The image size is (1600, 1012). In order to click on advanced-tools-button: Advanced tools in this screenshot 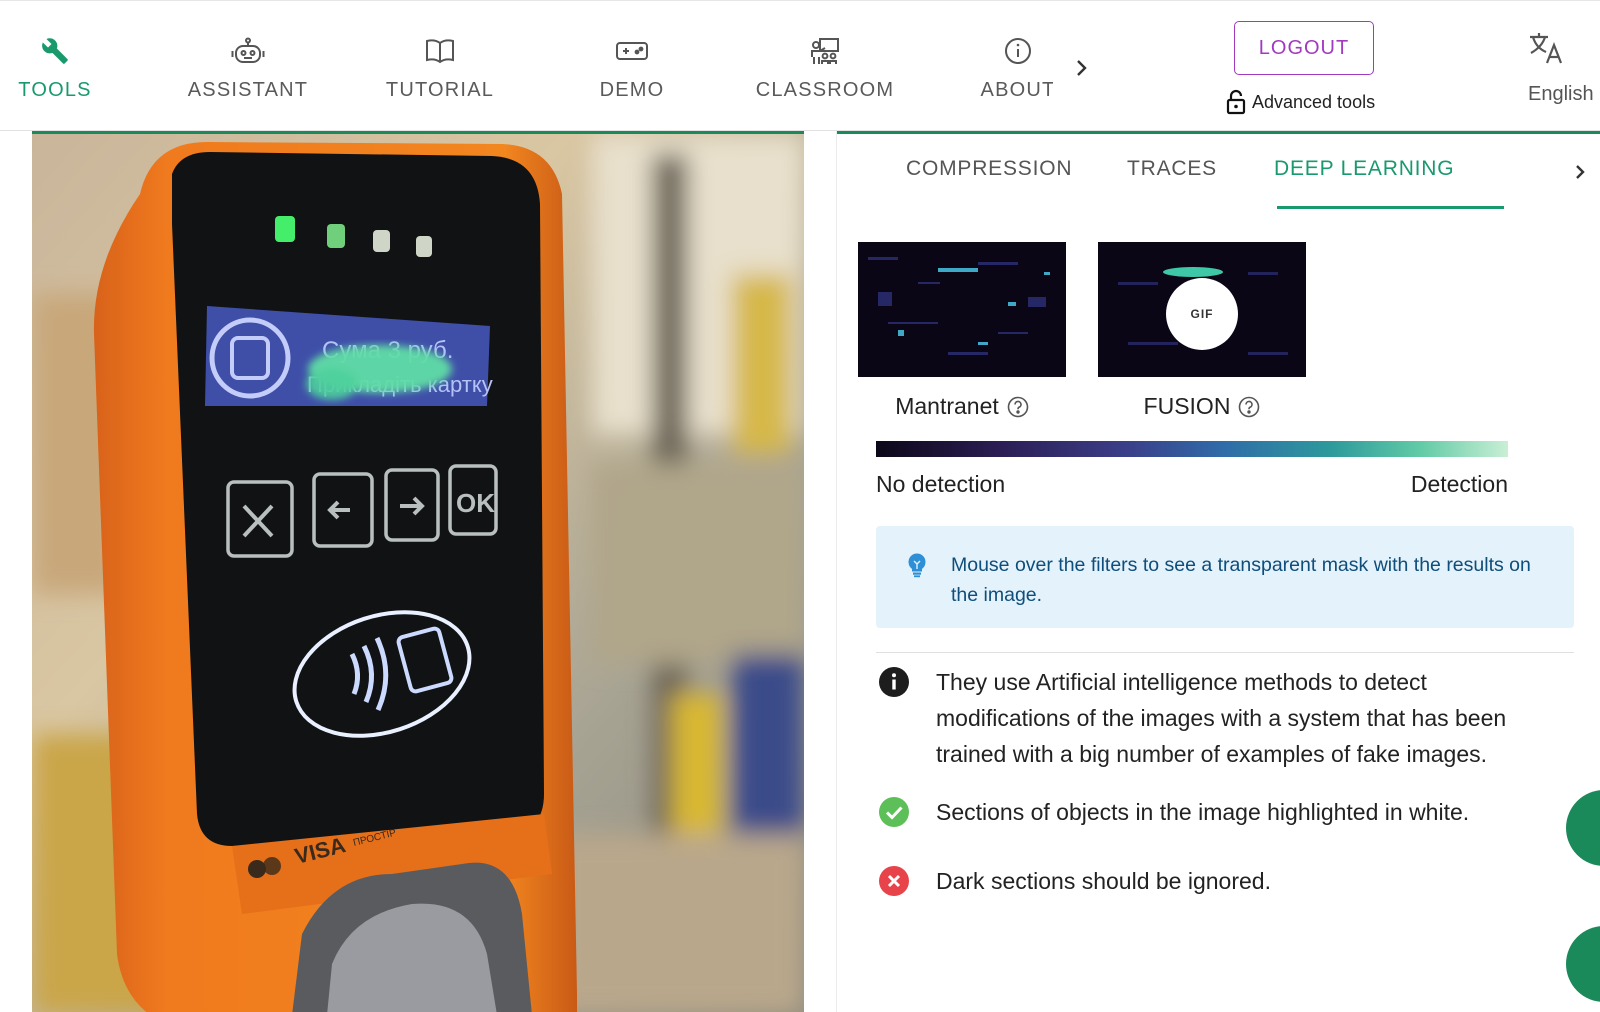, I will do `click(1300, 102)`.